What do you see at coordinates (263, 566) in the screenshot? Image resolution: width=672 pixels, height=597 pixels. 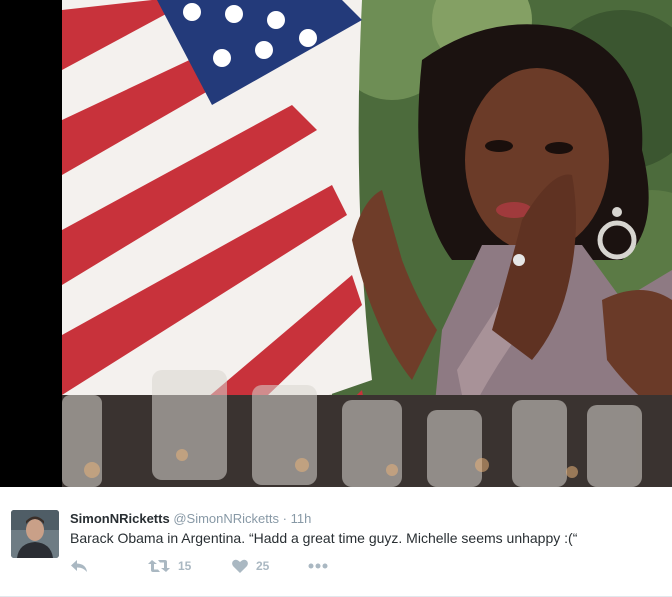 I see `like-count: 25` at bounding box center [263, 566].